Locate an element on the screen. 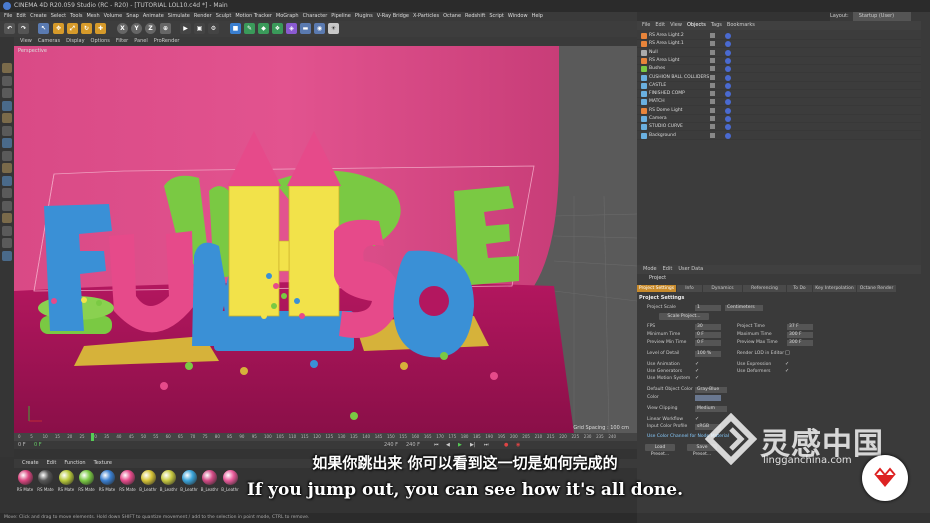  object-name: CUSHION BALL COLLIDERS is located at coordinates (679, 78).